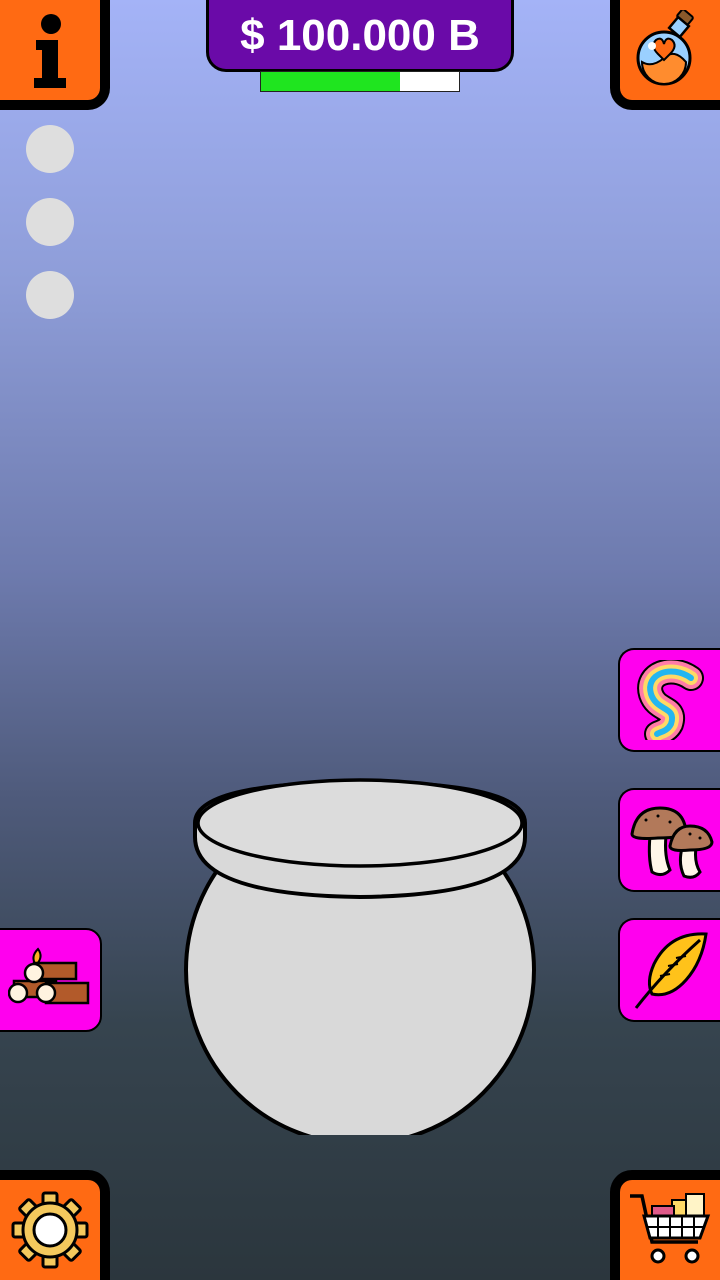  What do you see at coordinates (49, 976) in the screenshot?
I see `firewood-icon` at bounding box center [49, 976].